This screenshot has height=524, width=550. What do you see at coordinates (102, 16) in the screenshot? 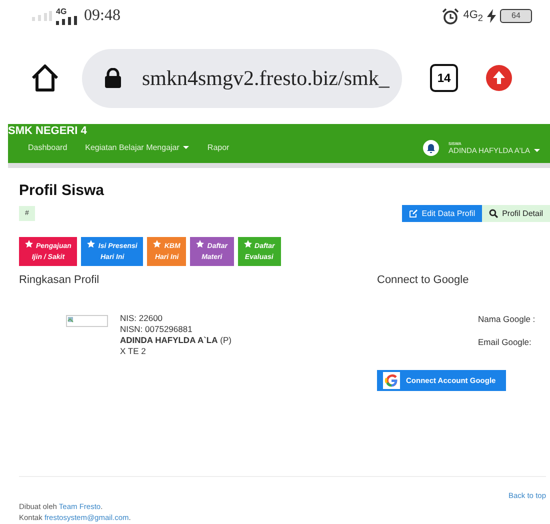
I see `clock-time: 09:48` at bounding box center [102, 16].